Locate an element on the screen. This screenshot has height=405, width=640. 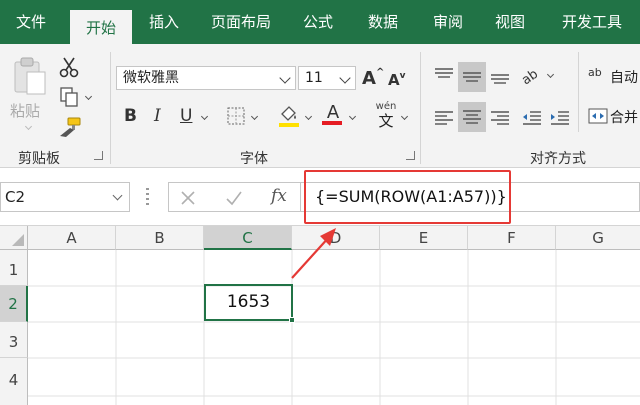
column-header-e: E is located at coordinates (424, 238).